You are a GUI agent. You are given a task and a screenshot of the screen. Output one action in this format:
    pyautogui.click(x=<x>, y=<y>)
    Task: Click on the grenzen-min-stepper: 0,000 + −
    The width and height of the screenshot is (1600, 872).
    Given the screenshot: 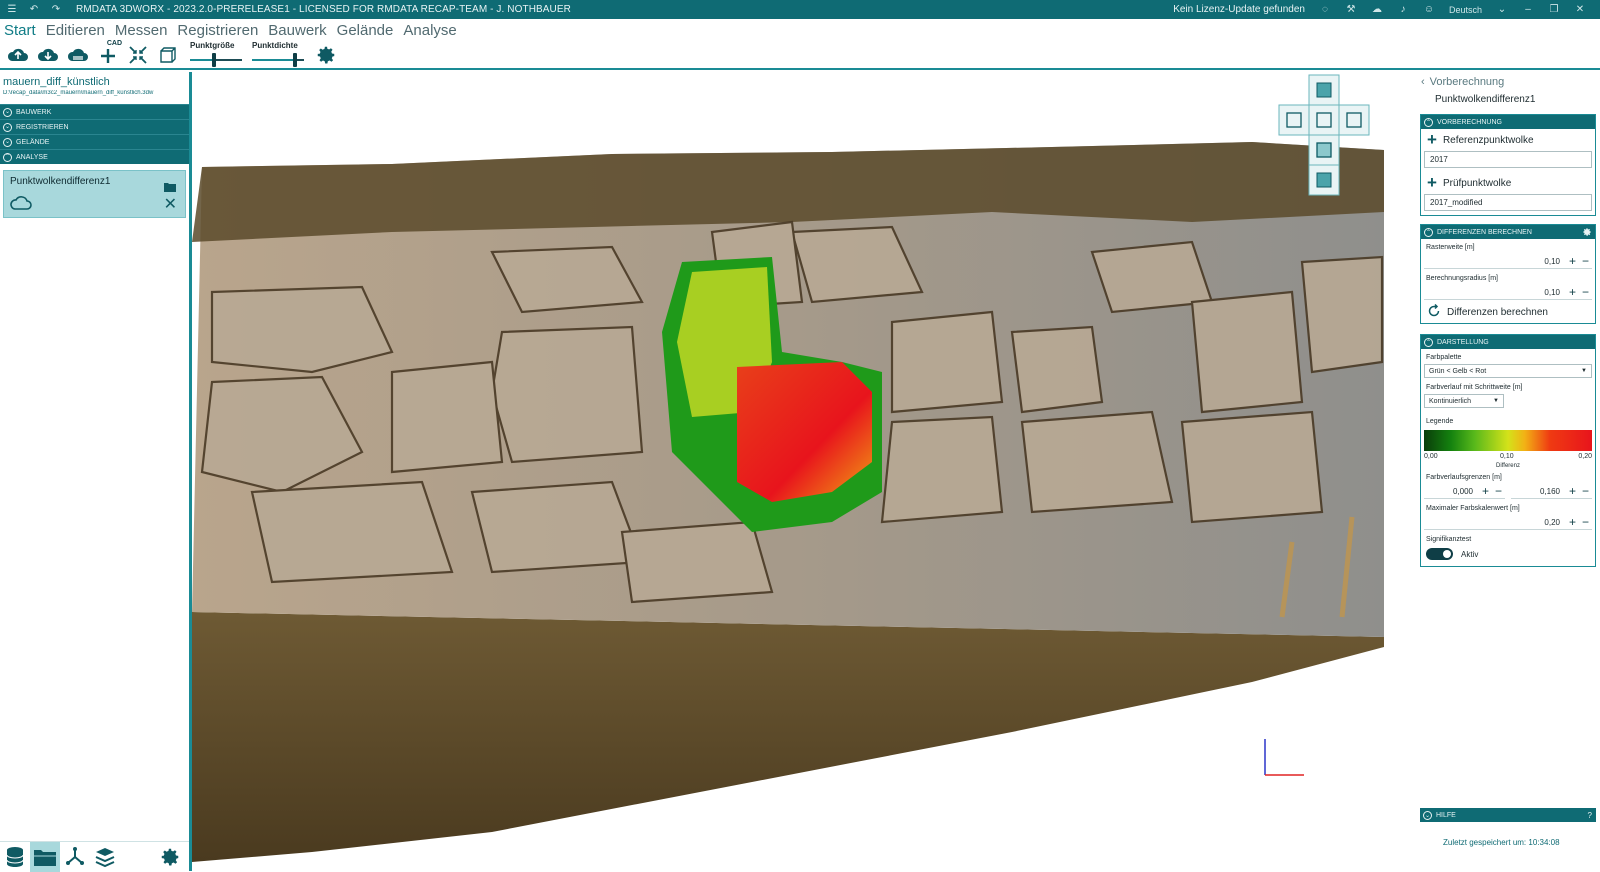 What is the action you would take?
    pyautogui.click(x=1464, y=491)
    